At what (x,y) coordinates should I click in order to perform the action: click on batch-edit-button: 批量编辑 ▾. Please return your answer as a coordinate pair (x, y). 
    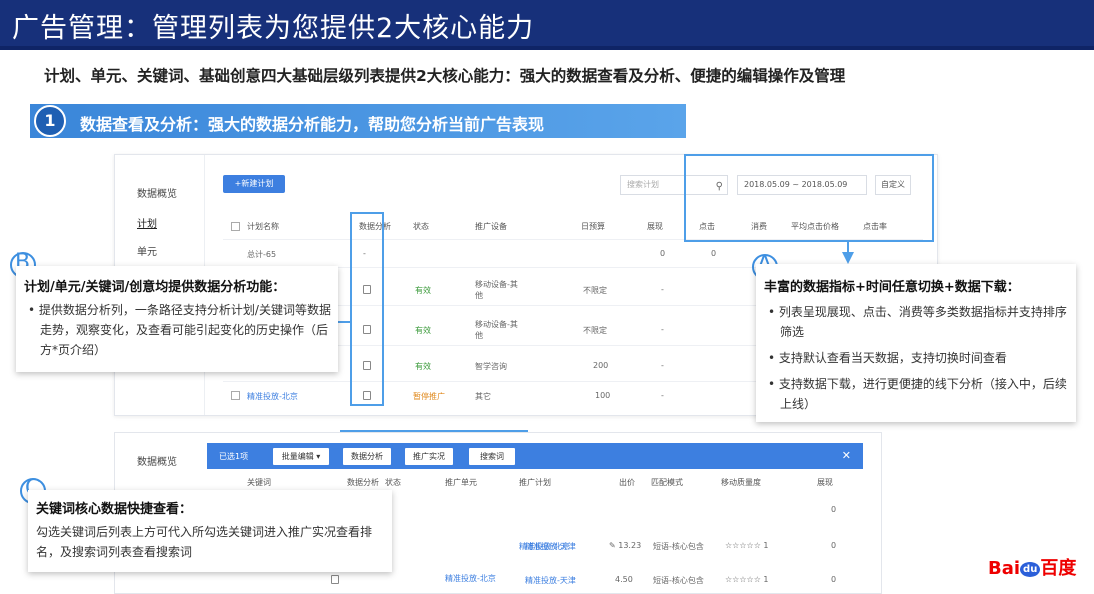
    Looking at the image, I should click on (301, 456).